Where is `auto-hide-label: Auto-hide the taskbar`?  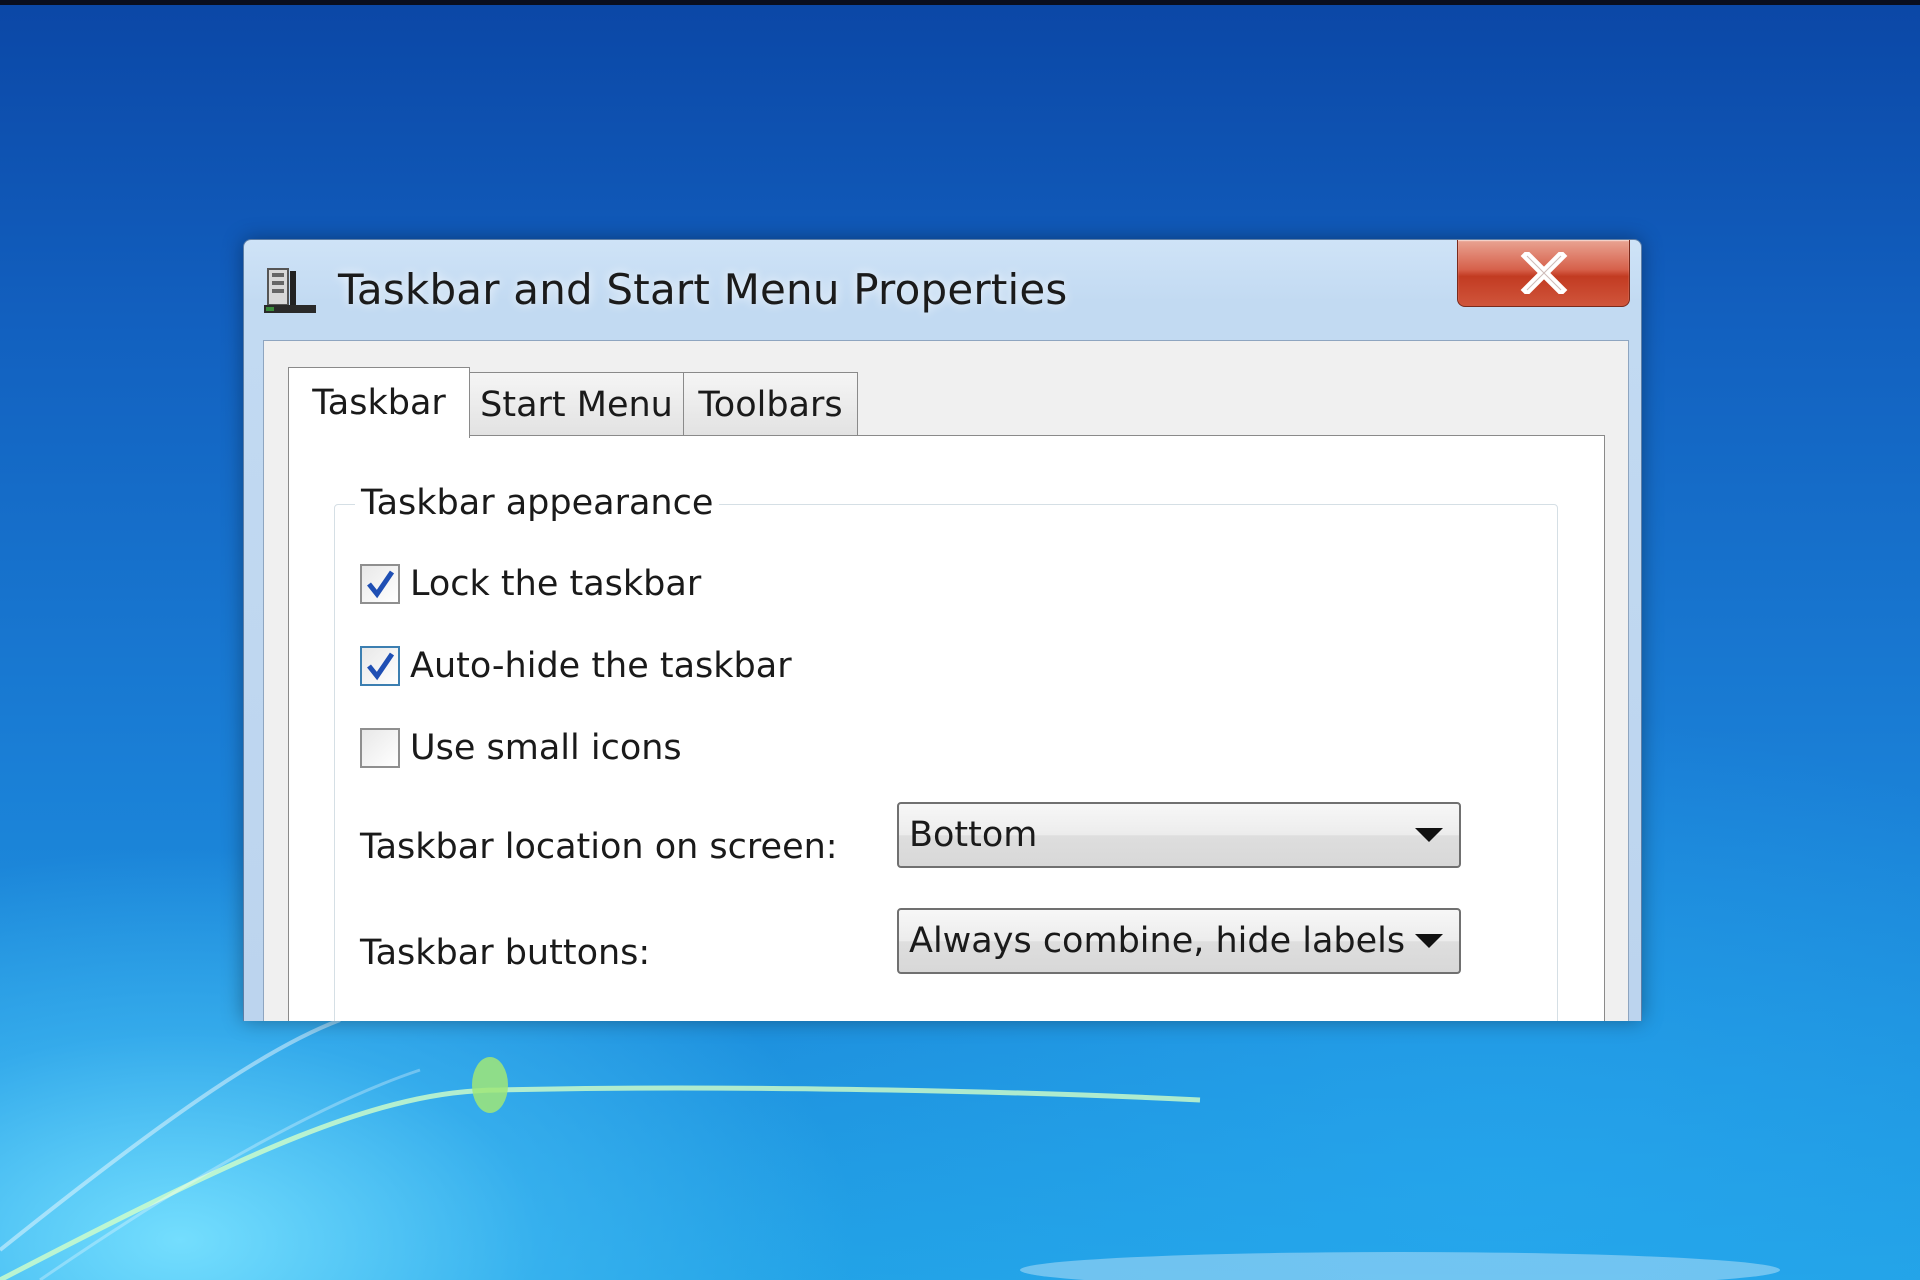
auto-hide-label: Auto-hide the taskbar is located at coordinates (601, 666).